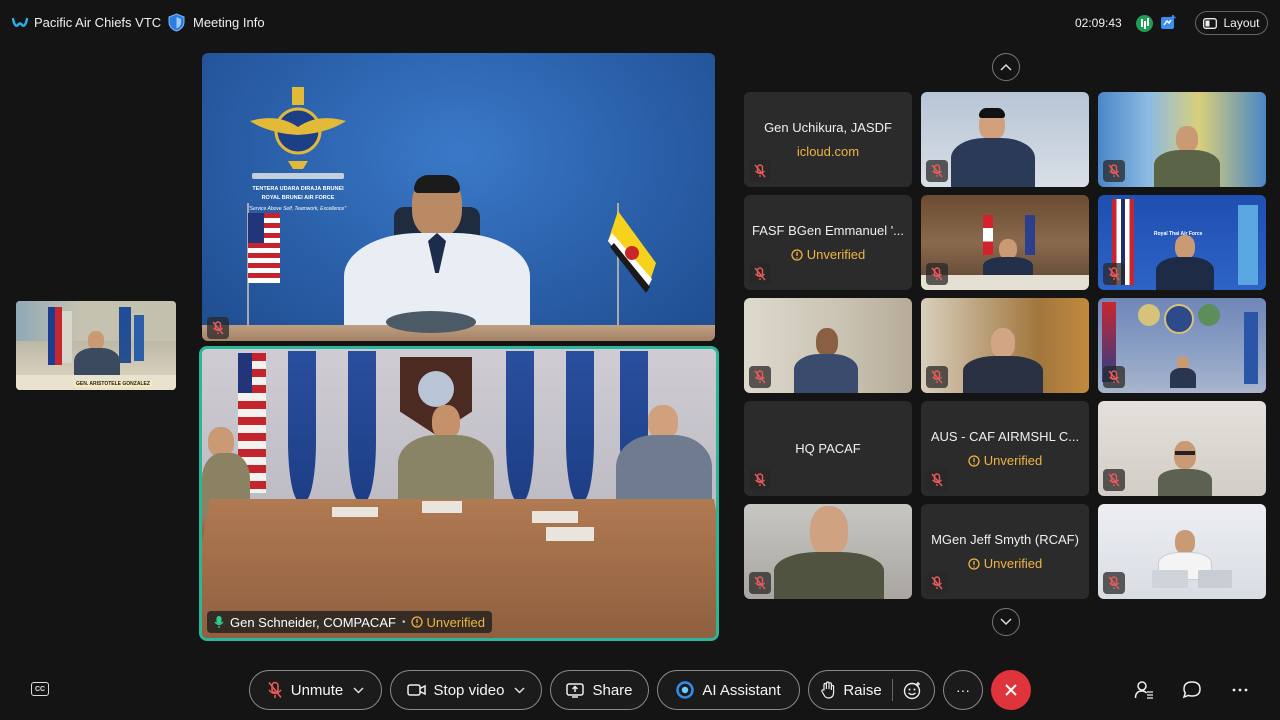  Describe the element at coordinates (912, 690) in the screenshot. I see `reactions-icon` at that location.